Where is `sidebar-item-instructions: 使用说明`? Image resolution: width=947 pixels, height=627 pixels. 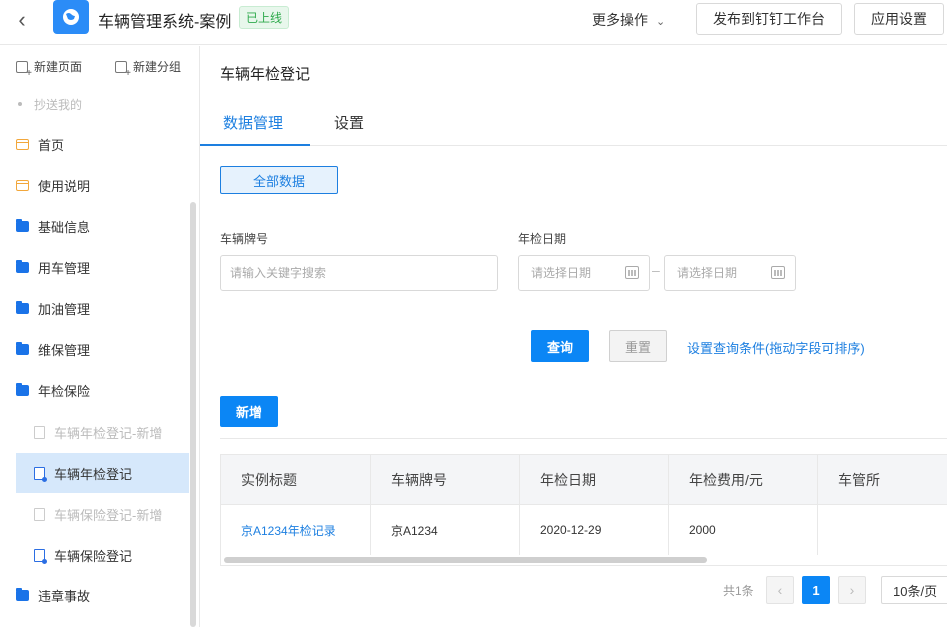
sidebar-item-instructions: 使用说明 is located at coordinates (102, 185).